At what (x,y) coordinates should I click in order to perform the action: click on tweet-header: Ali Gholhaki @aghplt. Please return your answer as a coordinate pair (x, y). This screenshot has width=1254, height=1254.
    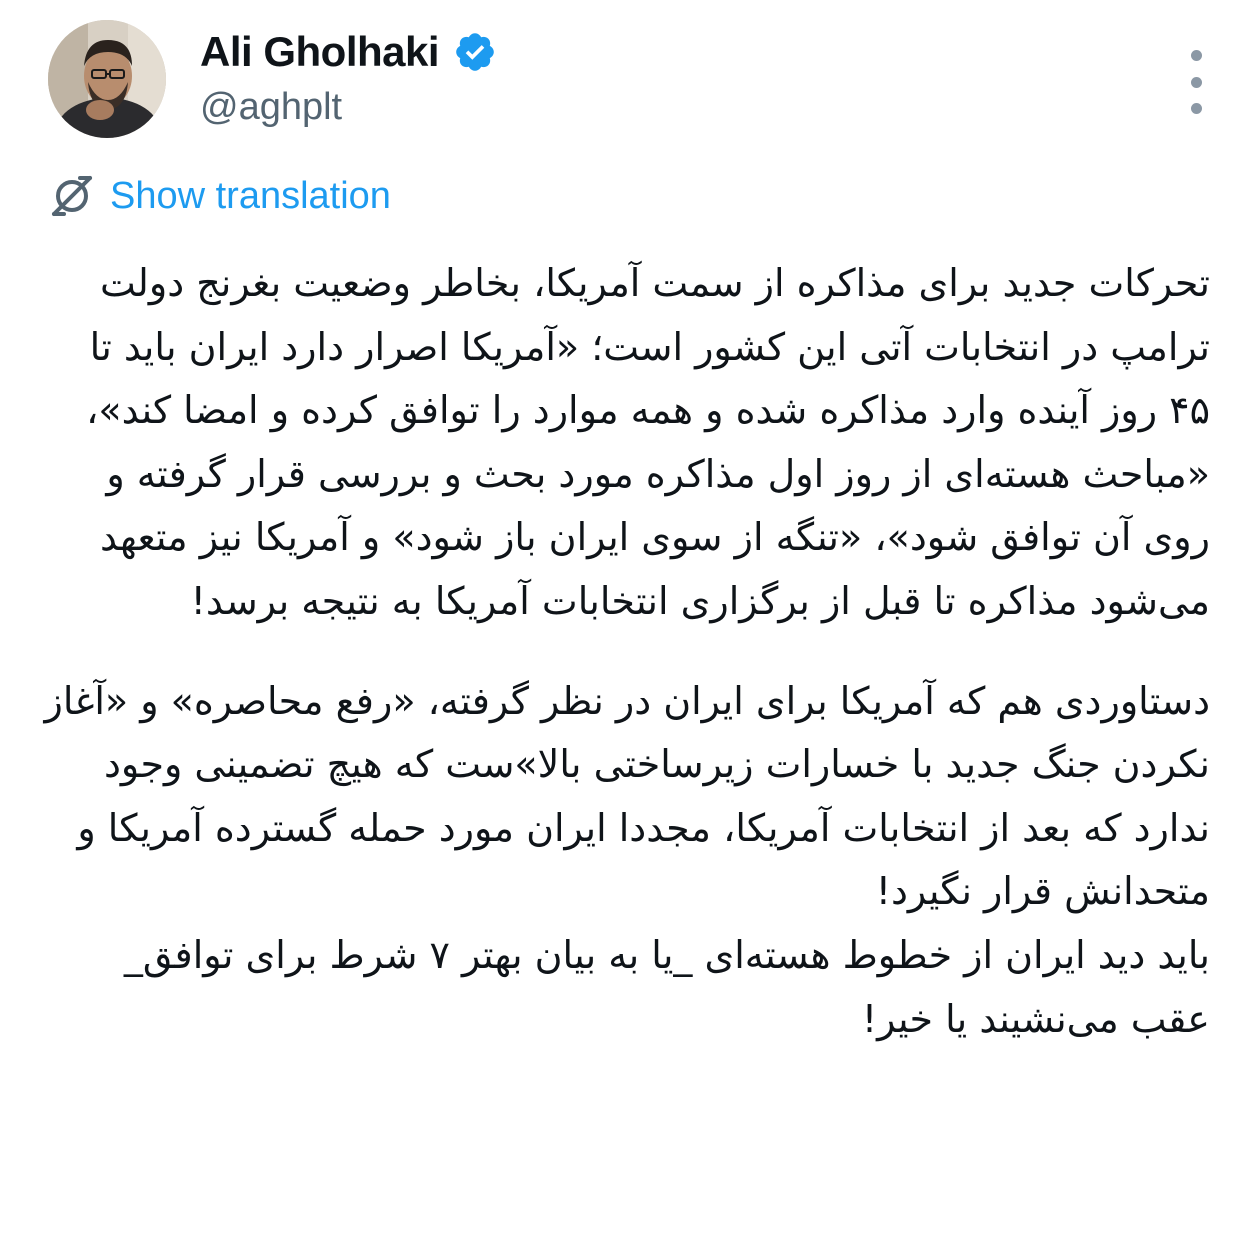
    Looking at the image, I should click on (628, 80).